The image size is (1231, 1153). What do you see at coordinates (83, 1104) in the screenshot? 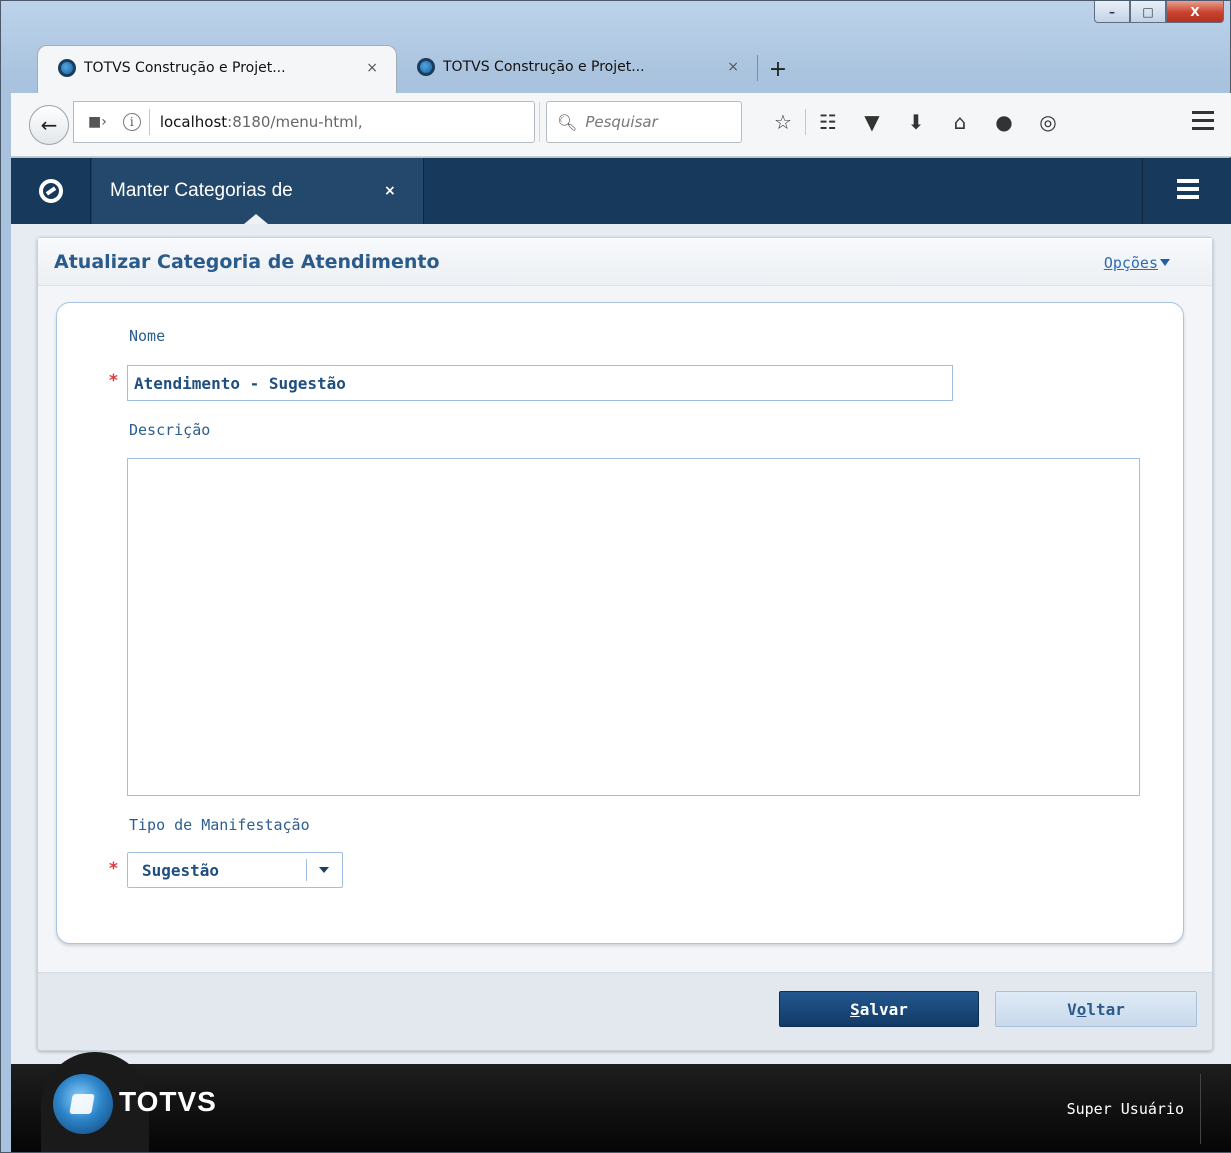
I see `totvs-globe-logo-icon` at bounding box center [83, 1104].